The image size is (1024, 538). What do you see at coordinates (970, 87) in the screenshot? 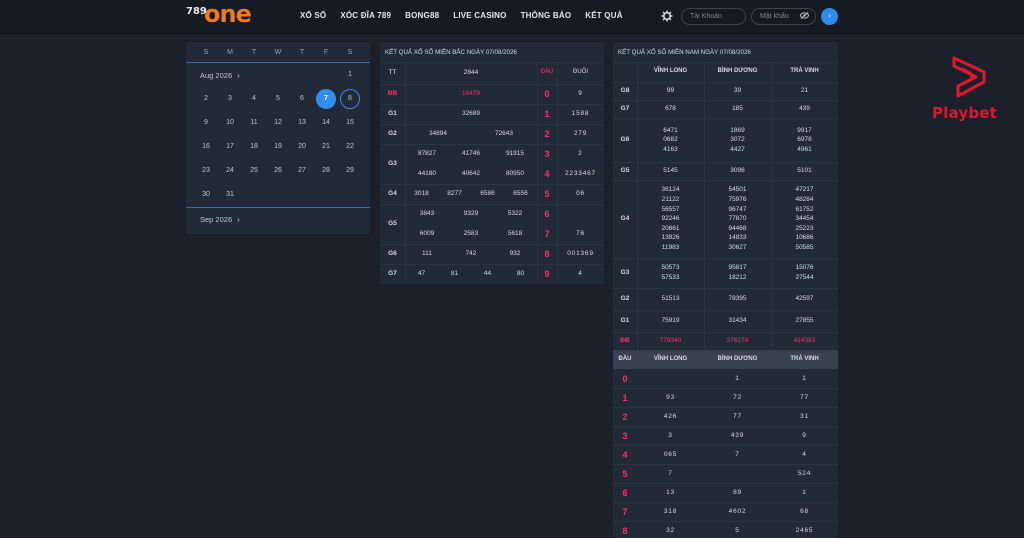
I see `playbet-ad: Playbet` at bounding box center [970, 87].